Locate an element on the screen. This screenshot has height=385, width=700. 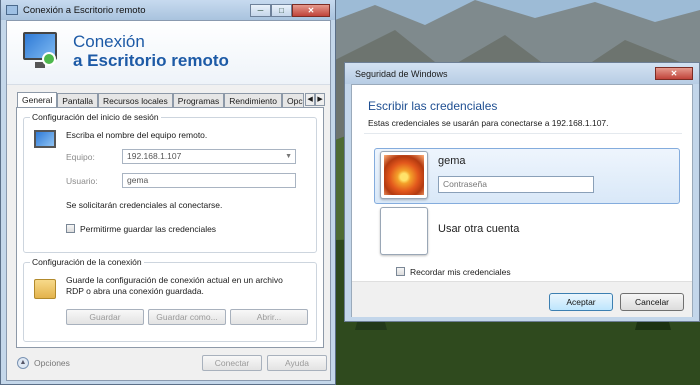
maximize-button: □ is located at coordinates (281, 10).